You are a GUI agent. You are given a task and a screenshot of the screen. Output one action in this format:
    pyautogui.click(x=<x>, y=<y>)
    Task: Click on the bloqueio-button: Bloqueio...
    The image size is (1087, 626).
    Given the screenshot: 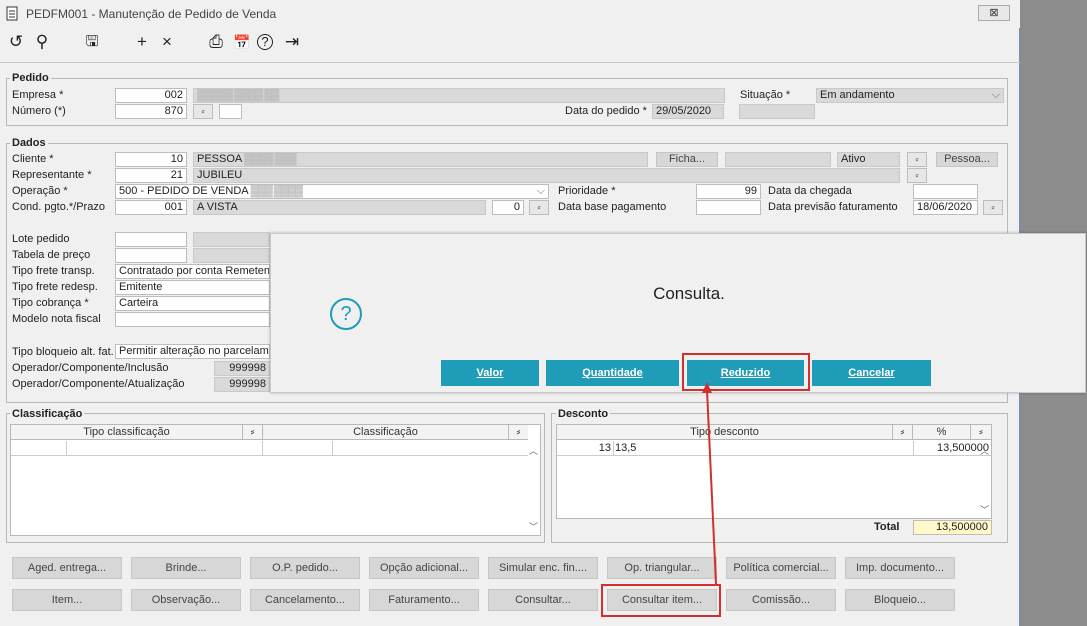 What is the action you would take?
    pyautogui.click(x=900, y=600)
    